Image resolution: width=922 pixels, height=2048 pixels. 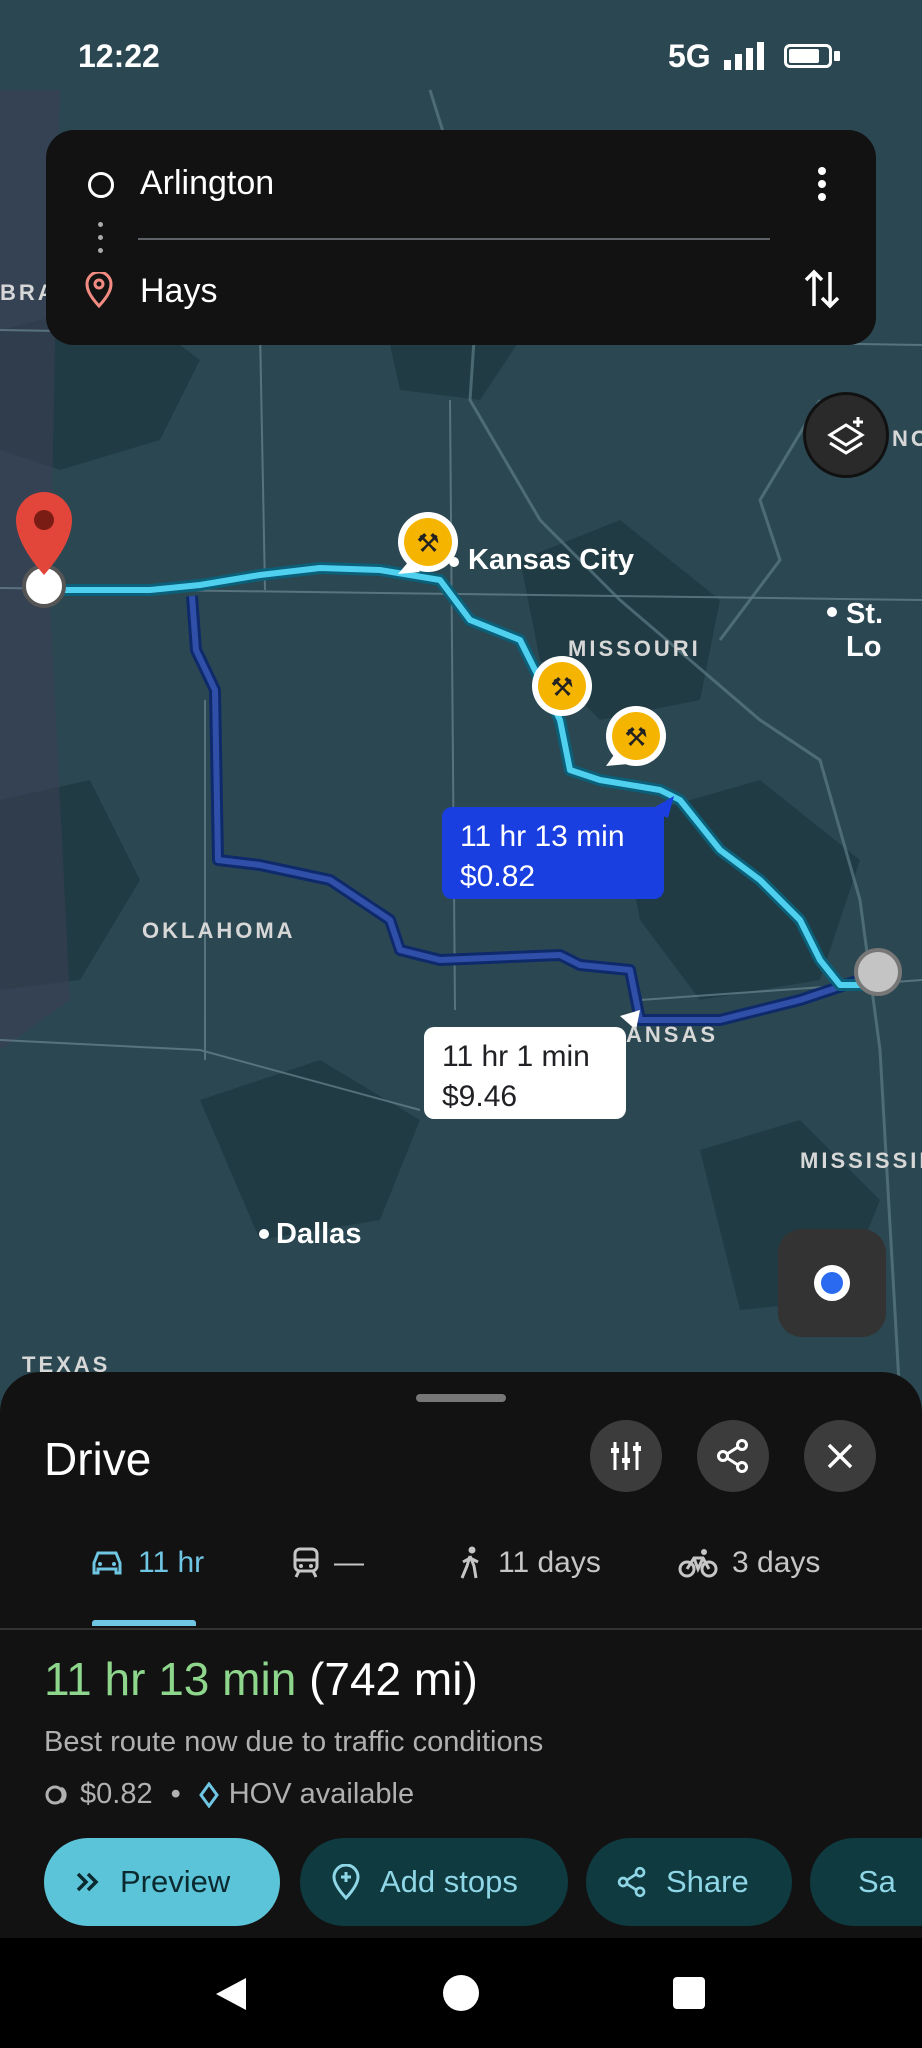 What do you see at coordinates (294, 1742) in the screenshot?
I see `route-note: Best route now due to traffic conditions` at bounding box center [294, 1742].